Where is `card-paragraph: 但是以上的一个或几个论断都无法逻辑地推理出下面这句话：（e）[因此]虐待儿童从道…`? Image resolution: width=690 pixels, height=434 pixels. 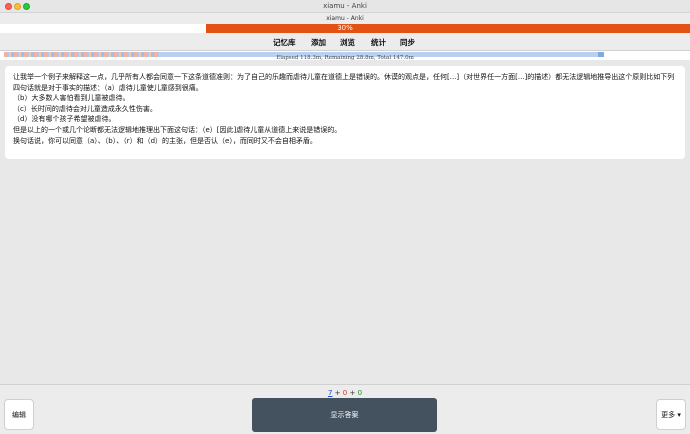 card-paragraph: 但是以上的一个或几个论断都无法逻辑地推理出下面这句话：（e）[因此]虐待儿童从道… is located at coordinates (177, 129).